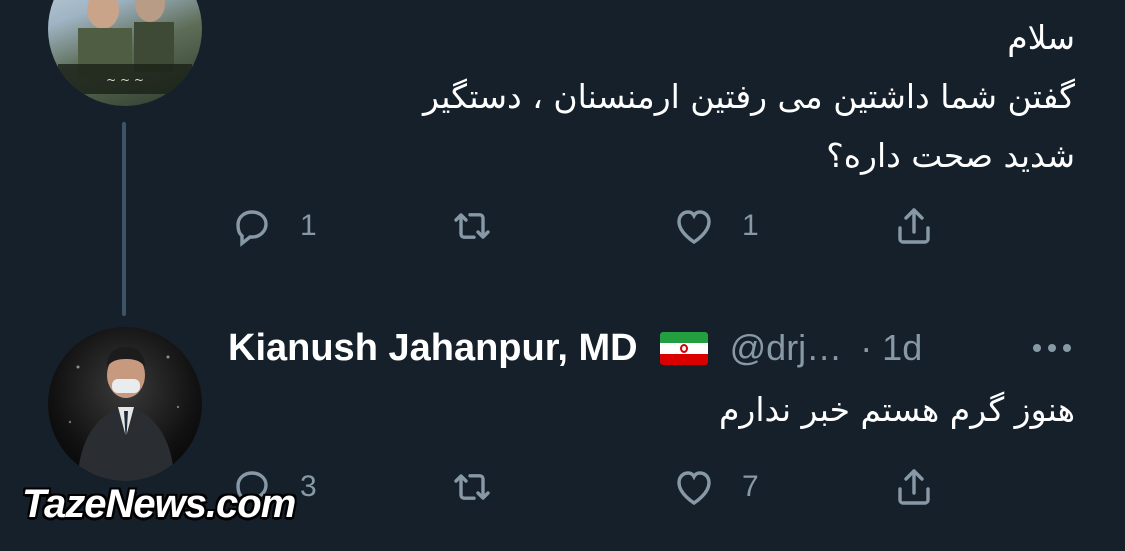 The image size is (1125, 551). I want to click on more-icon, so click(1052, 348).